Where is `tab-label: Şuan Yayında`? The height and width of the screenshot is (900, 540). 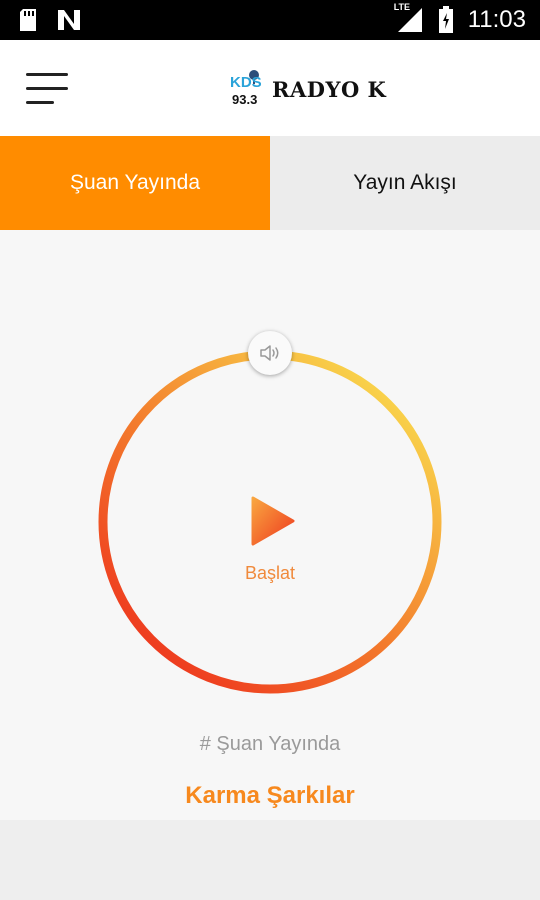 tab-label: Şuan Yayında is located at coordinates (135, 182).